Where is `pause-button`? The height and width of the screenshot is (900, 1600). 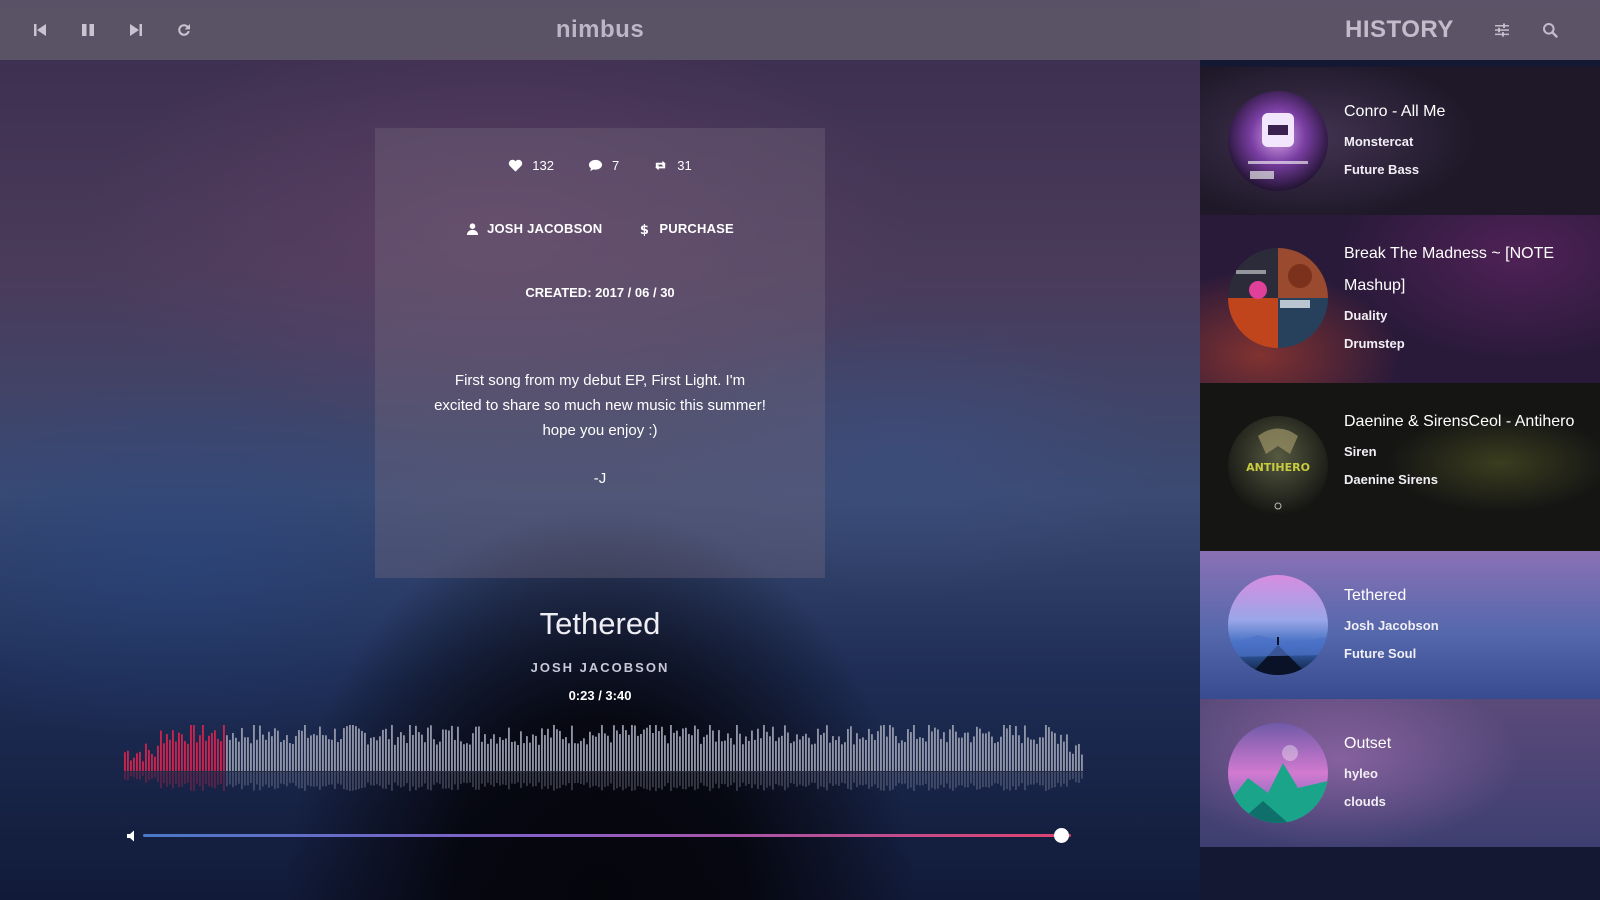
pause-button is located at coordinates (88, 30).